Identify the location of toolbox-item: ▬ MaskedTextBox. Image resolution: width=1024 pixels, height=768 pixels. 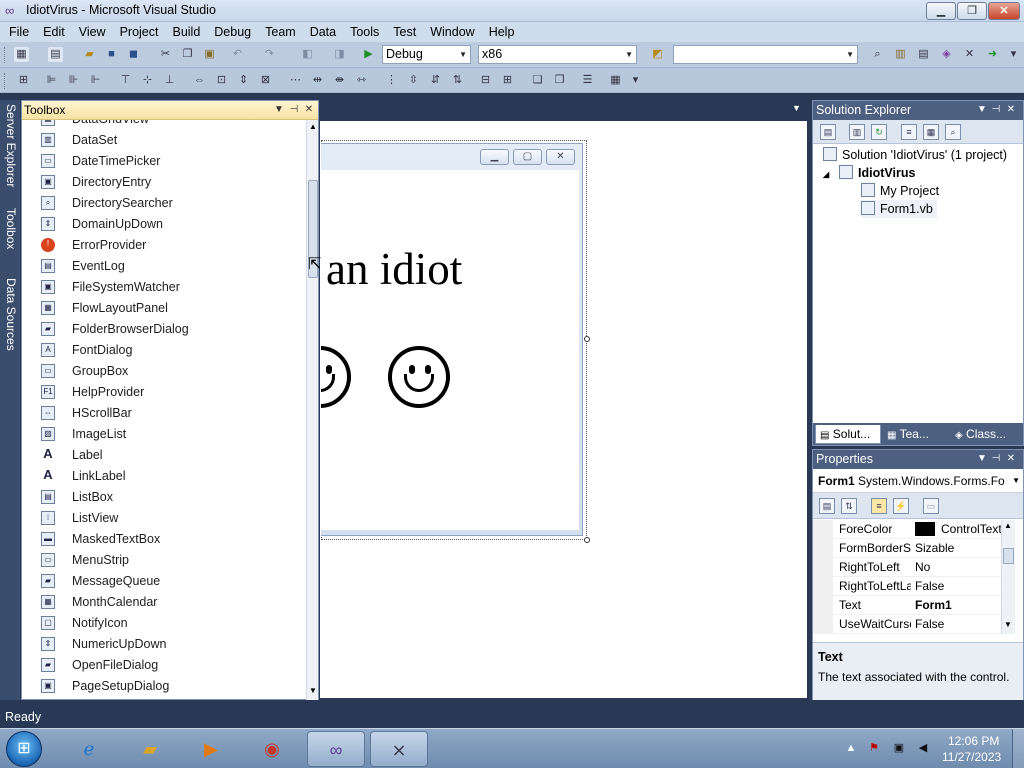
(164, 539).